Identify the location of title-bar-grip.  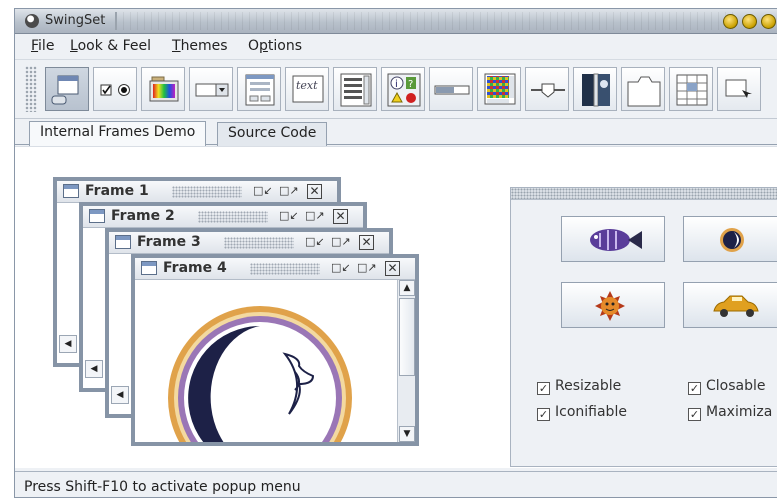
(425, 21).